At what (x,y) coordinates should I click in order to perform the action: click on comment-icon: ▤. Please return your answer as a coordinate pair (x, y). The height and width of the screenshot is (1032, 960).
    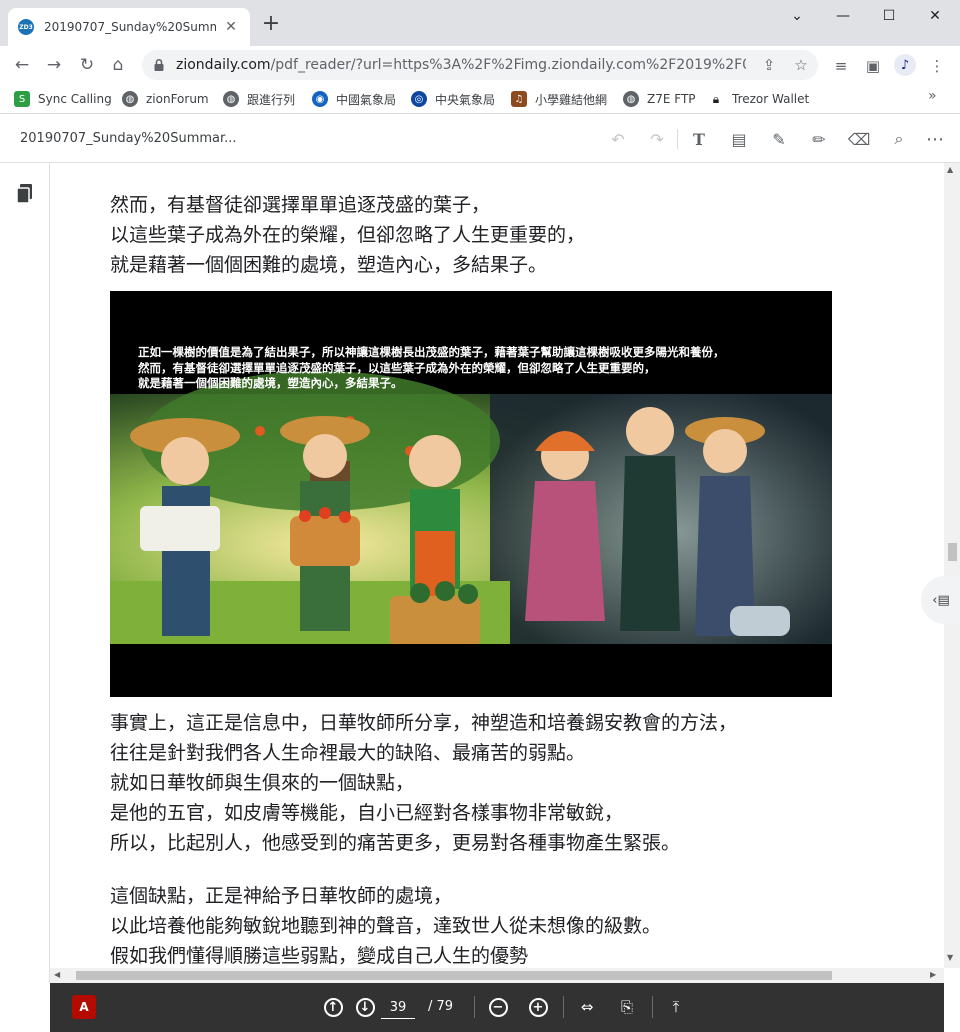
    Looking at the image, I should click on (739, 139).